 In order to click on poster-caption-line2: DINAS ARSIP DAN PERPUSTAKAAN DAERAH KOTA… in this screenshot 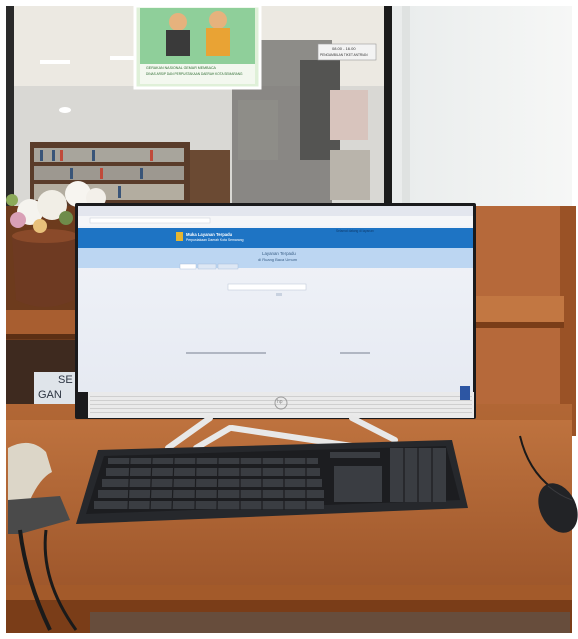, I will do `click(194, 74)`.